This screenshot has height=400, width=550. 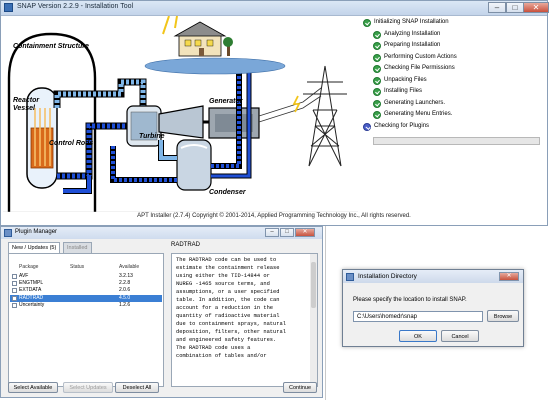 I want to click on turbine, so click(x=181, y=122).